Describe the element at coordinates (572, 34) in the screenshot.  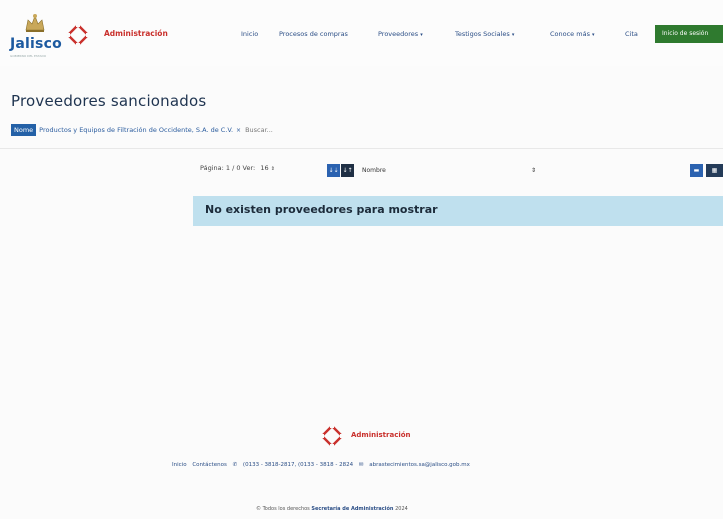
I see `nav-conoce-mas: Conoce más ▾` at that location.